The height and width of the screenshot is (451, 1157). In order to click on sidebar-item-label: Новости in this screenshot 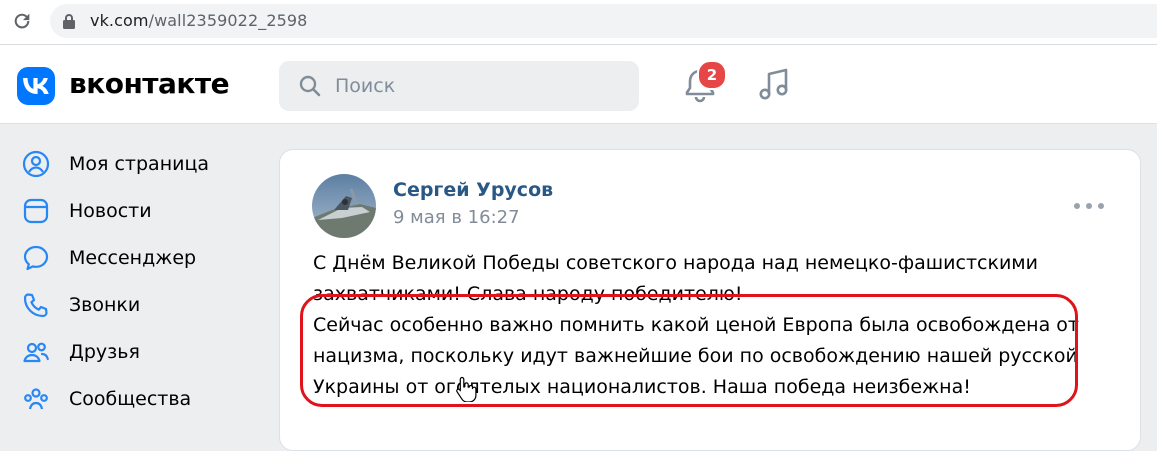, I will do `click(110, 211)`.